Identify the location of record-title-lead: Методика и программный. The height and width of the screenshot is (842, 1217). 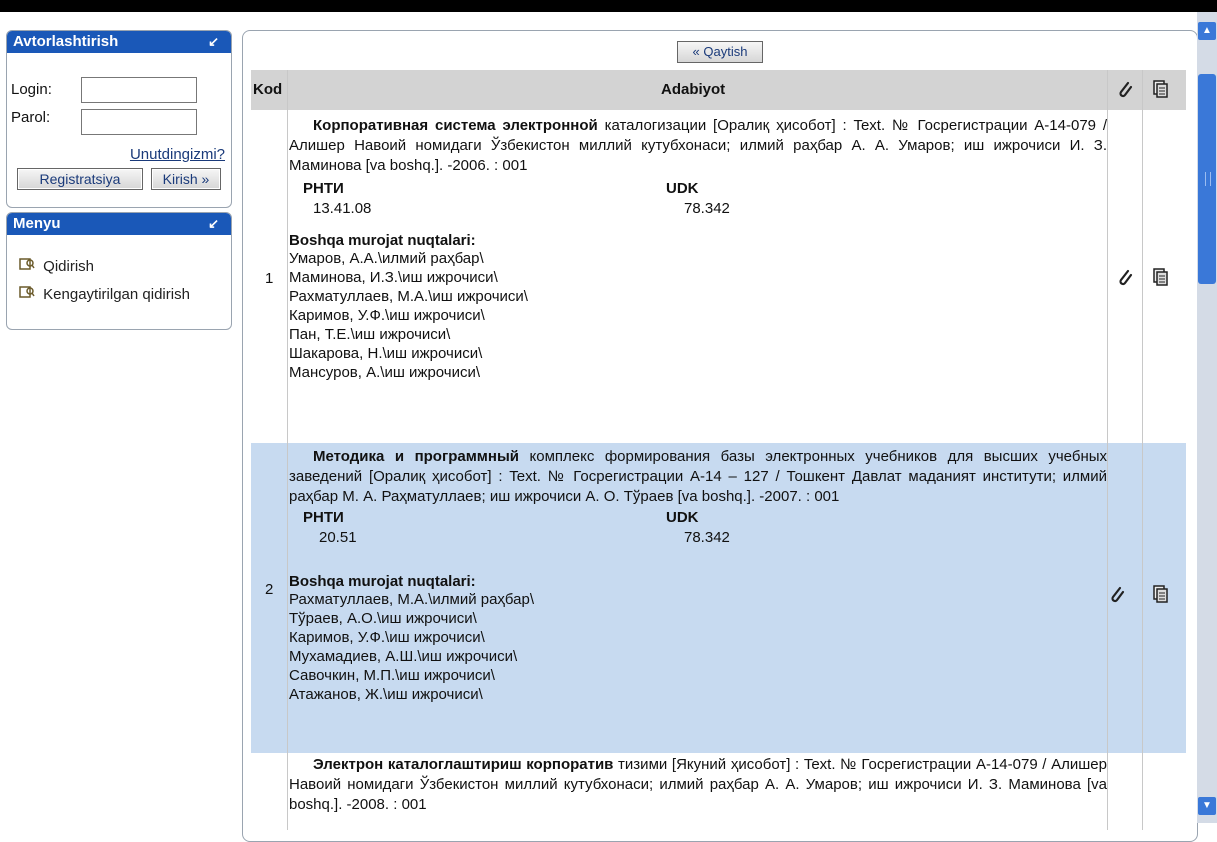
(416, 456).